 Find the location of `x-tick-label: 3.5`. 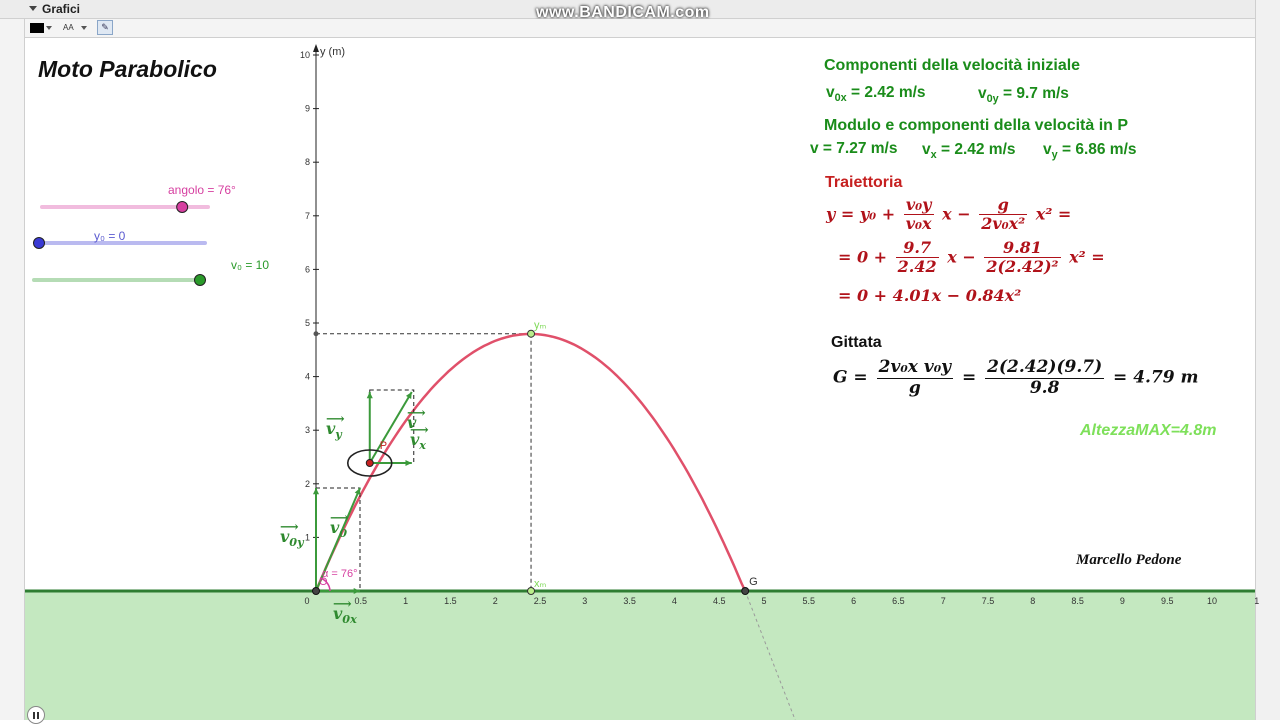

x-tick-label: 3.5 is located at coordinates (629, 601).